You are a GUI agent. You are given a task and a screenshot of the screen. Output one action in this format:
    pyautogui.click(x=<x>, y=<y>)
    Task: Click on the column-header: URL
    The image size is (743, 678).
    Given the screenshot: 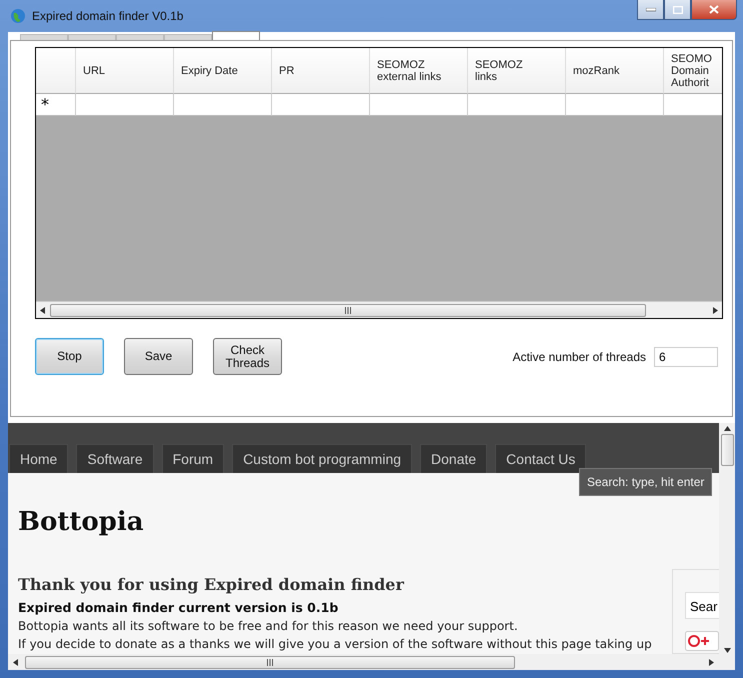 What is the action you would take?
    pyautogui.click(x=125, y=71)
    